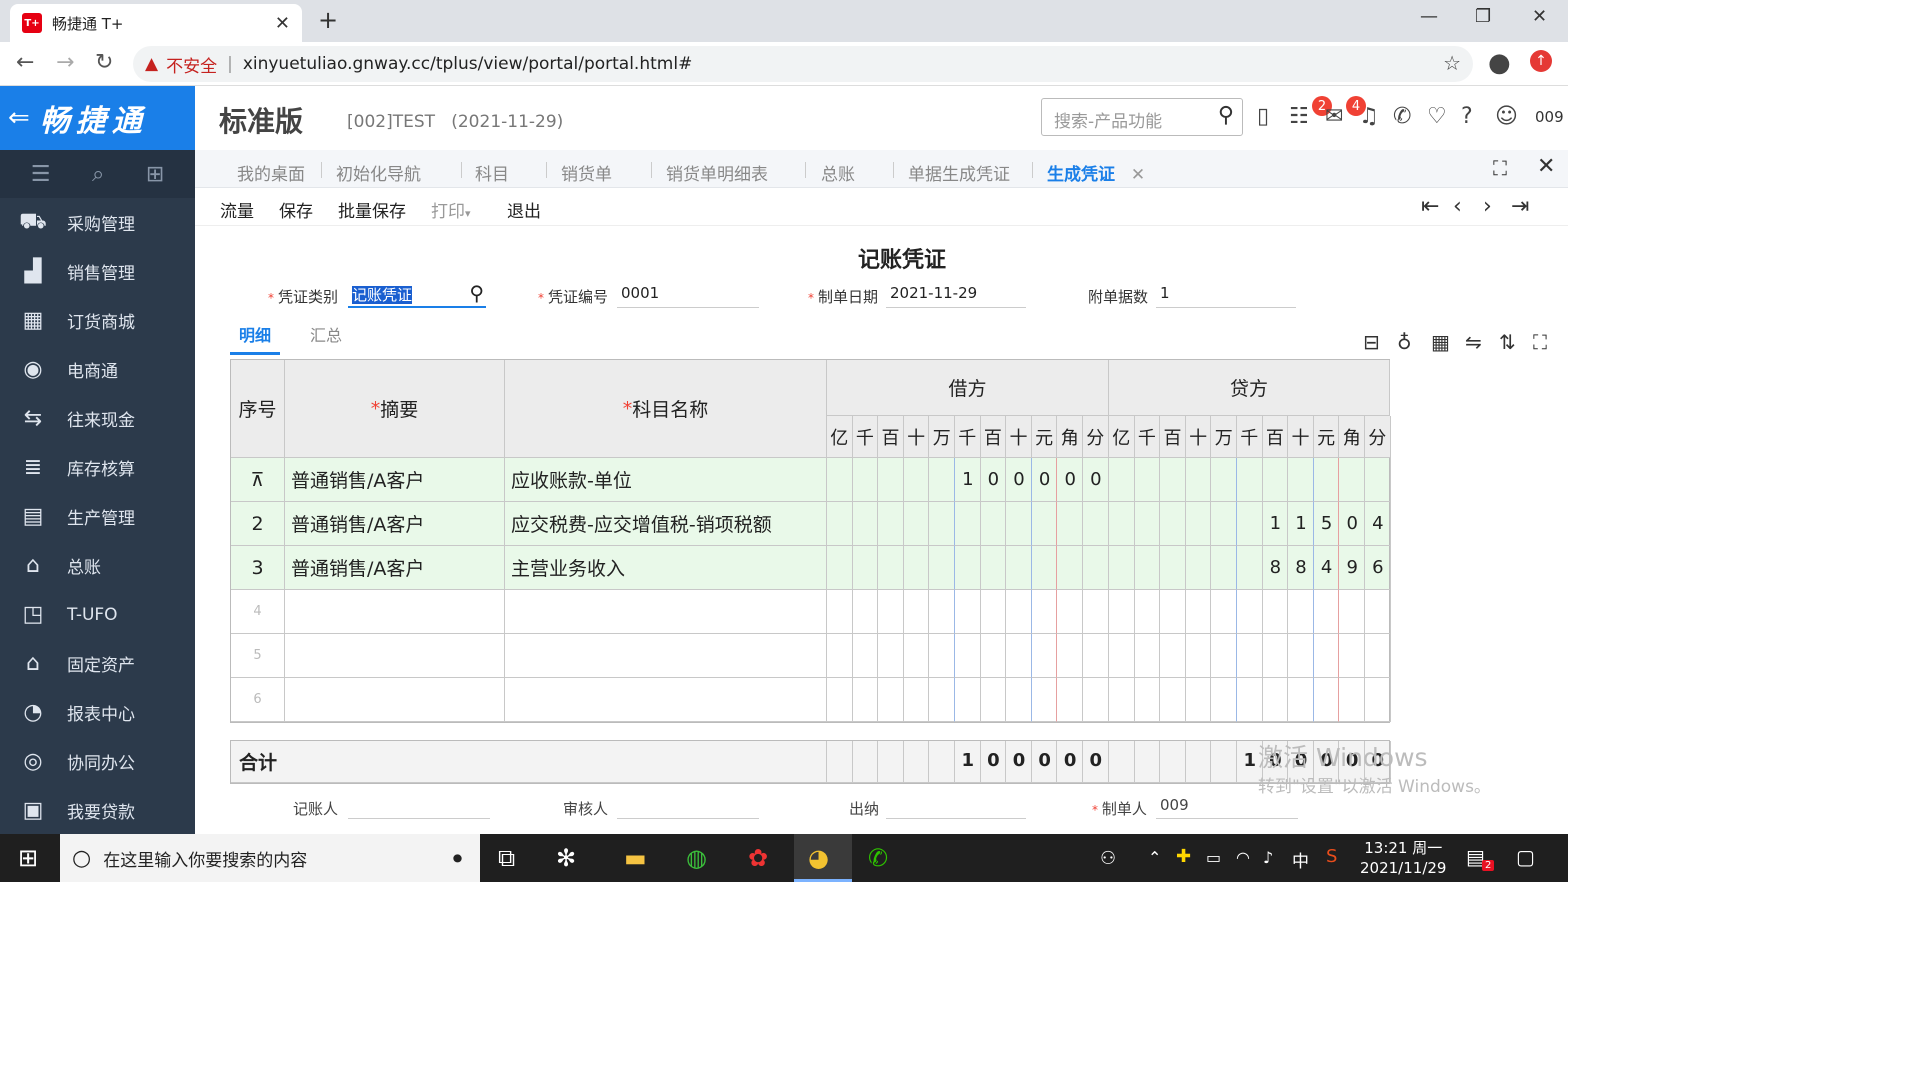 This screenshot has height=1080, width=1920. I want to click on money-bag-icon: ♁, so click(1404, 342).